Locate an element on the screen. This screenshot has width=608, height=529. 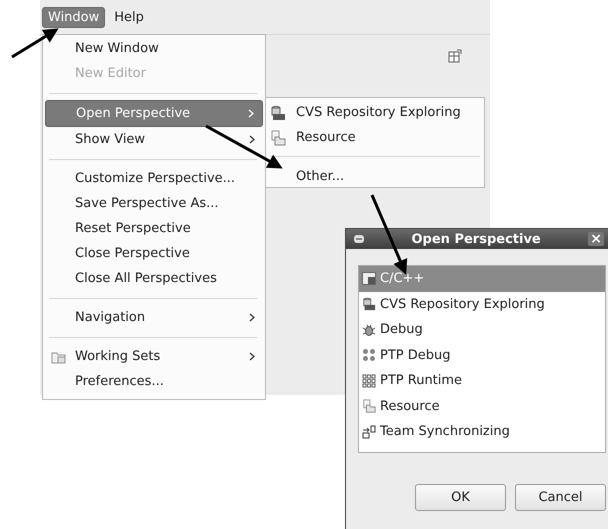
cancel-button: Cancel is located at coordinates (560, 497).